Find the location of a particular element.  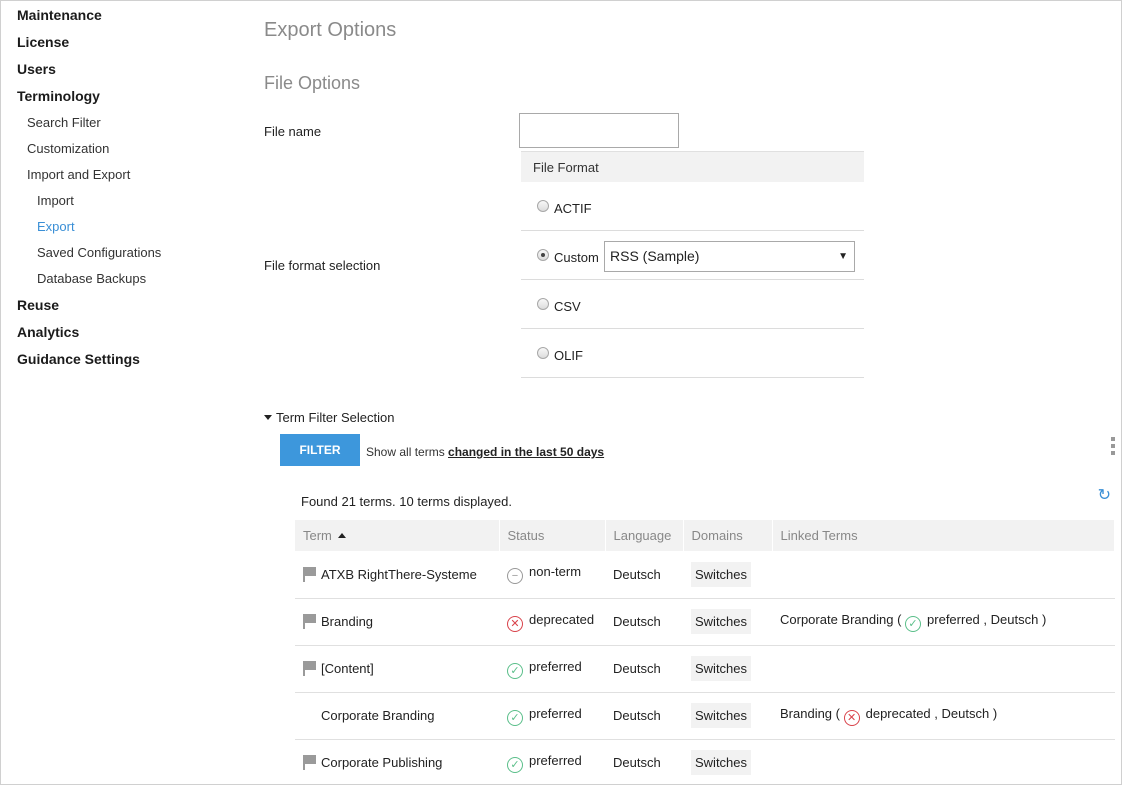

format-row-csv: CSV is located at coordinates (692, 304).